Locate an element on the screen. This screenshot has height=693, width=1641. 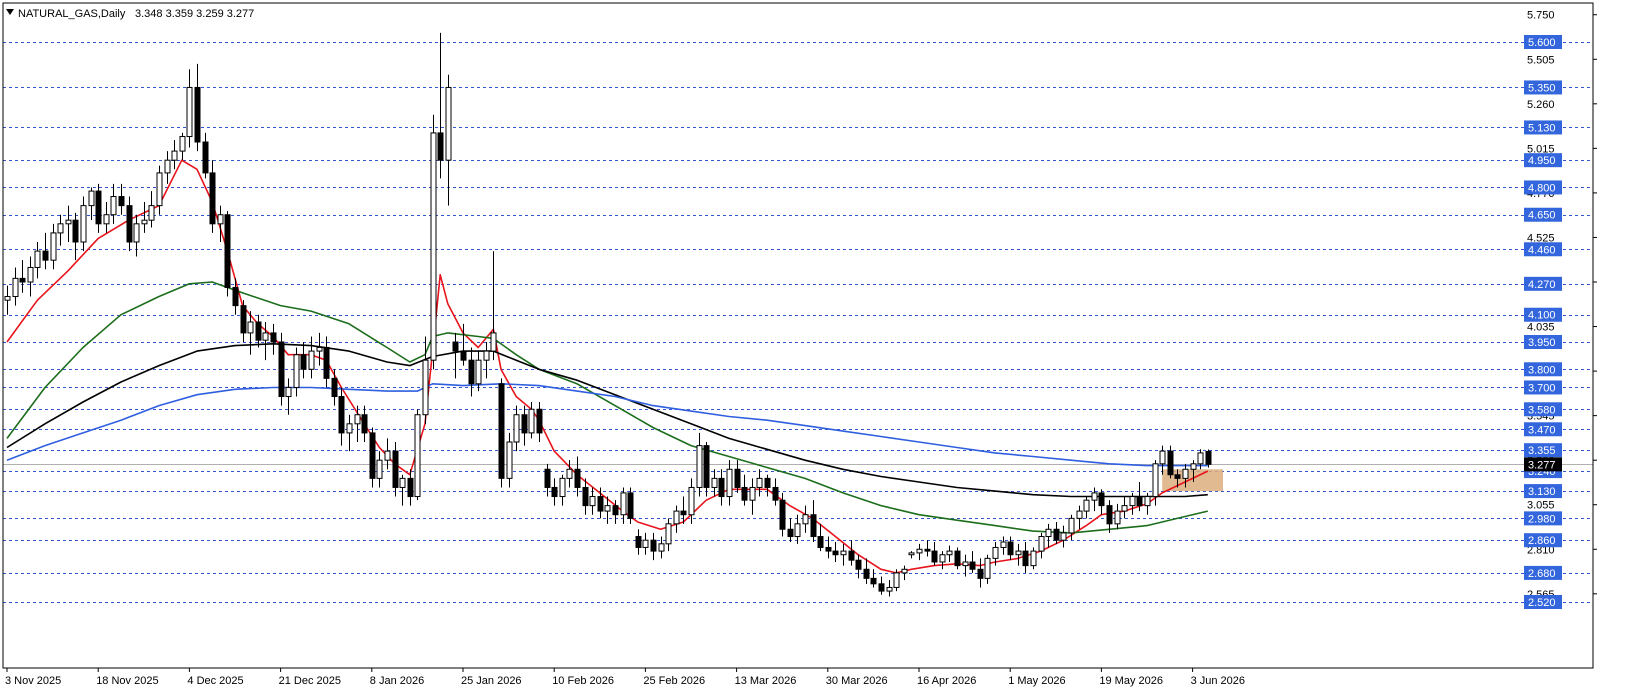
level-price-label: 3.580 is located at coordinates (1542, 410).